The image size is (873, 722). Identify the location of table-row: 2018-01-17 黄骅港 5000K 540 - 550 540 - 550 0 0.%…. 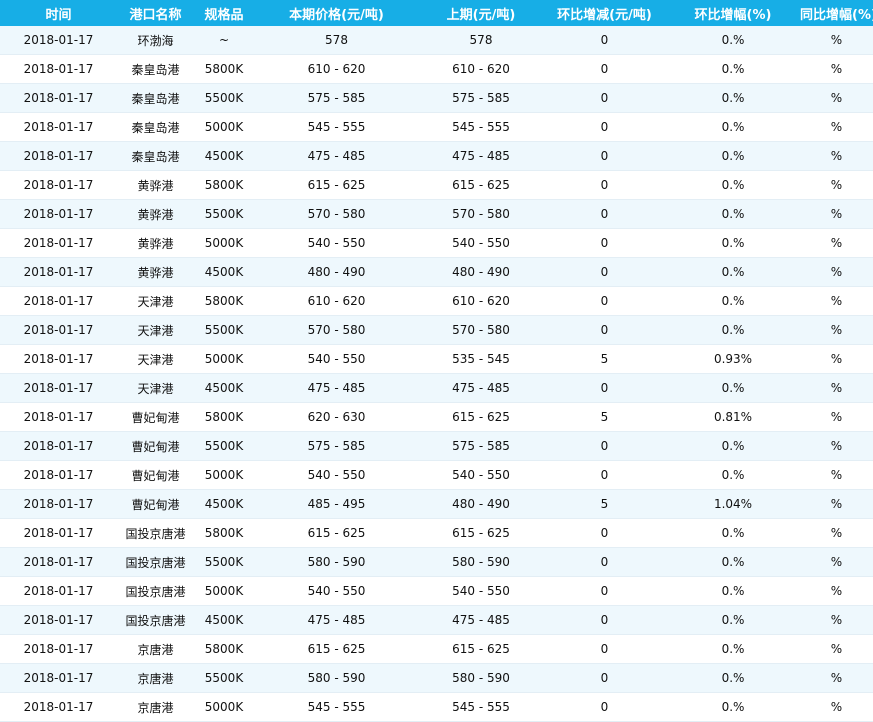
(436, 243).